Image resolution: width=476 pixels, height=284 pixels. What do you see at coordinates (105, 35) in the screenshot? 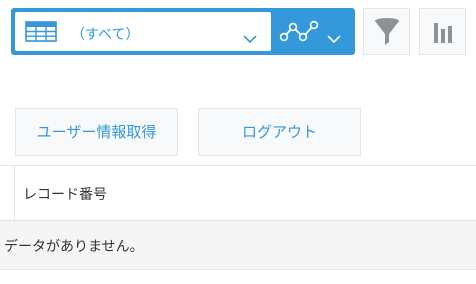
I see `selected-view-label: （すべて）` at bounding box center [105, 35].